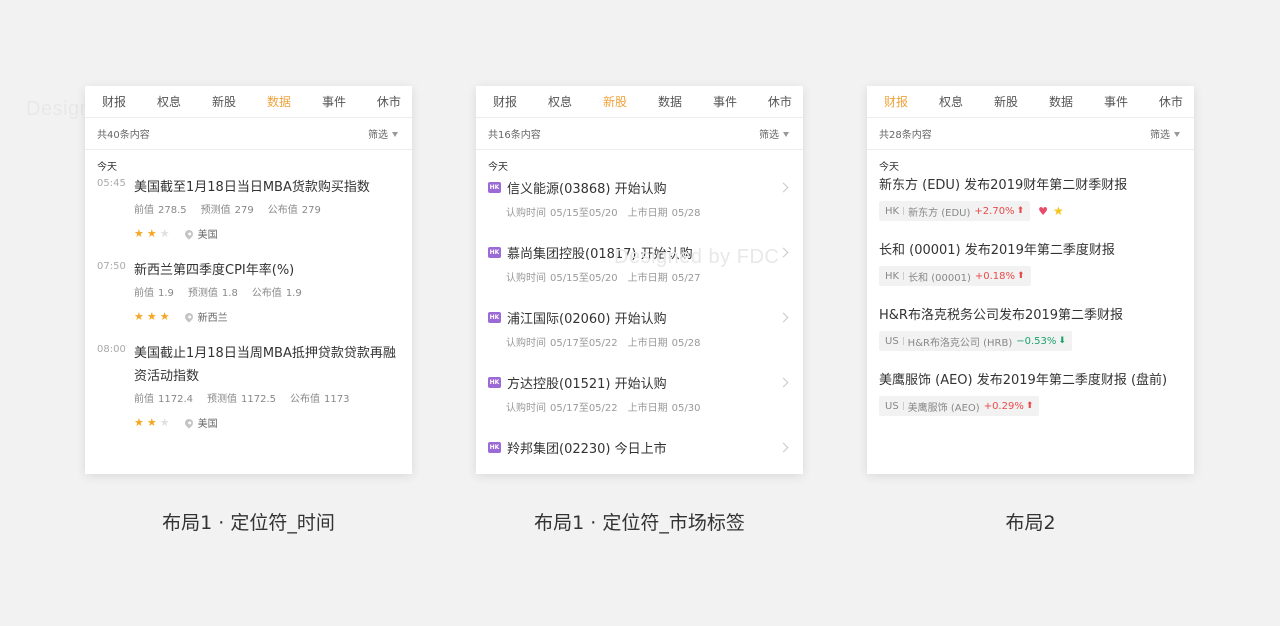 The image size is (1280, 626). Describe the element at coordinates (769, 135) in the screenshot. I see `filter-label: 筛选` at that location.